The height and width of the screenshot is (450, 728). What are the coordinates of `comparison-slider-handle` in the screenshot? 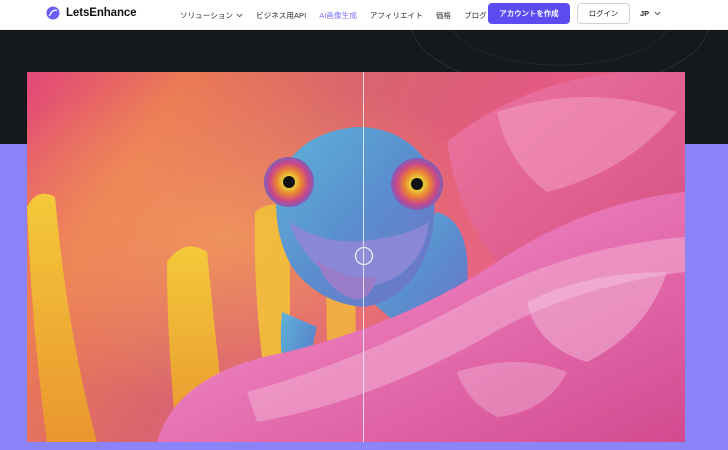 It's located at (364, 256).